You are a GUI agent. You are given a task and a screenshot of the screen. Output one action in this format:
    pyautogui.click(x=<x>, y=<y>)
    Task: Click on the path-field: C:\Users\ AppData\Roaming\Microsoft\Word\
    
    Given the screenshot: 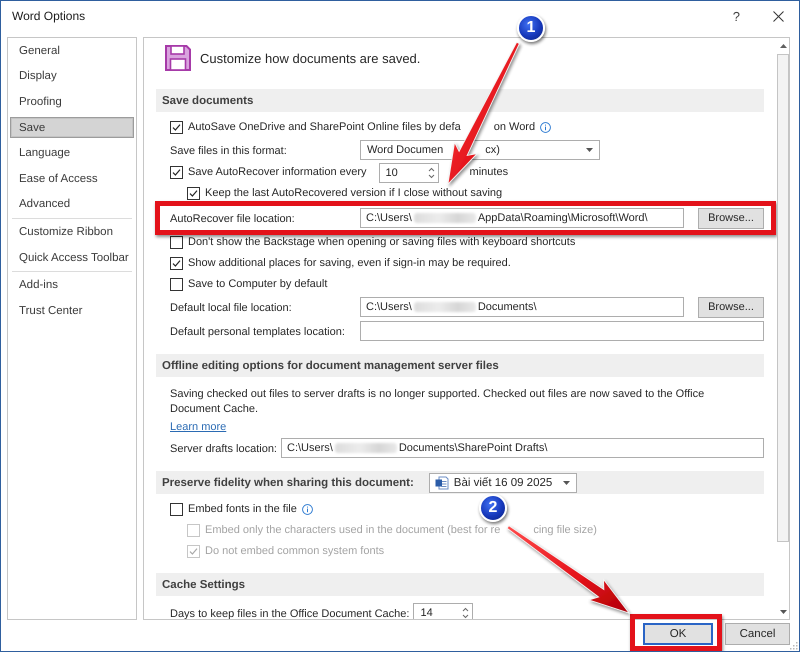 What is the action you would take?
    pyautogui.click(x=522, y=218)
    